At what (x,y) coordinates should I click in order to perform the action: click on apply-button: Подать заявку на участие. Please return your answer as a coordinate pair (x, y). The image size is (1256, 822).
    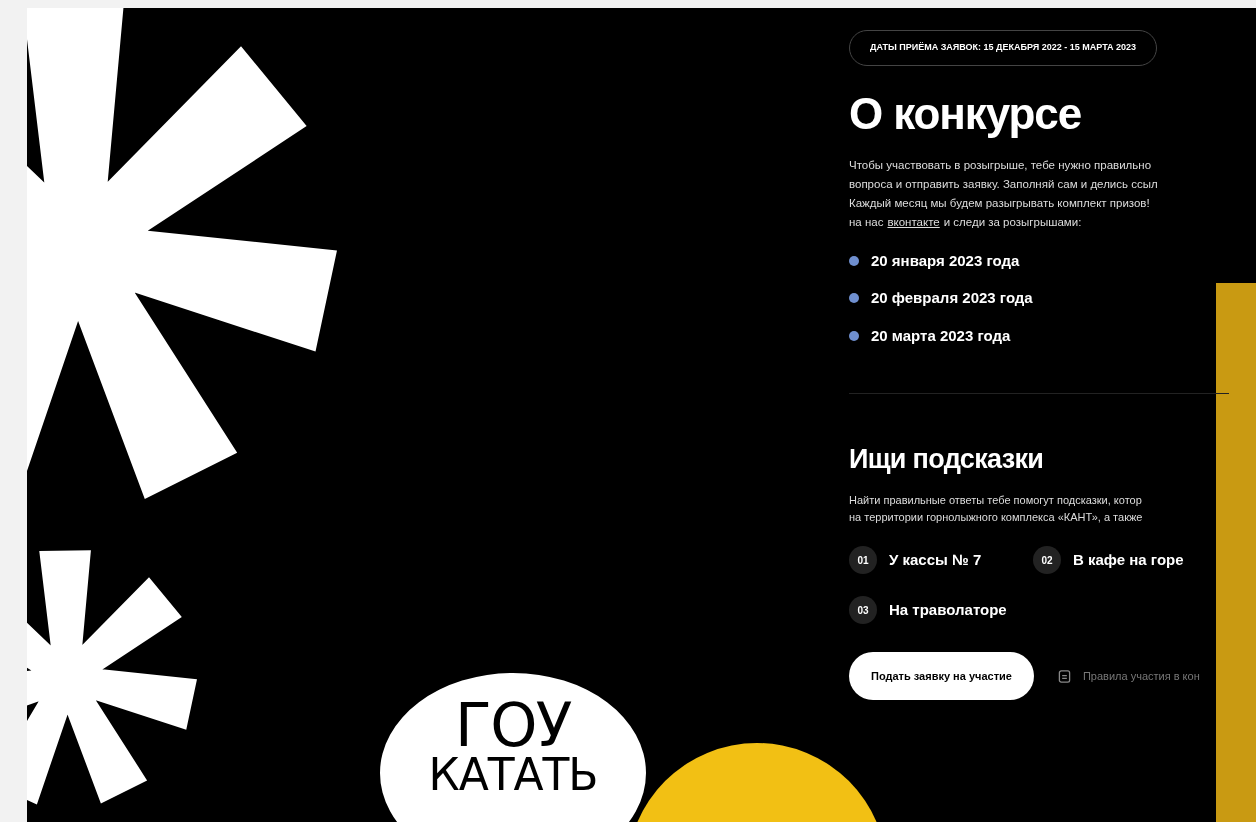
    Looking at the image, I should click on (941, 676).